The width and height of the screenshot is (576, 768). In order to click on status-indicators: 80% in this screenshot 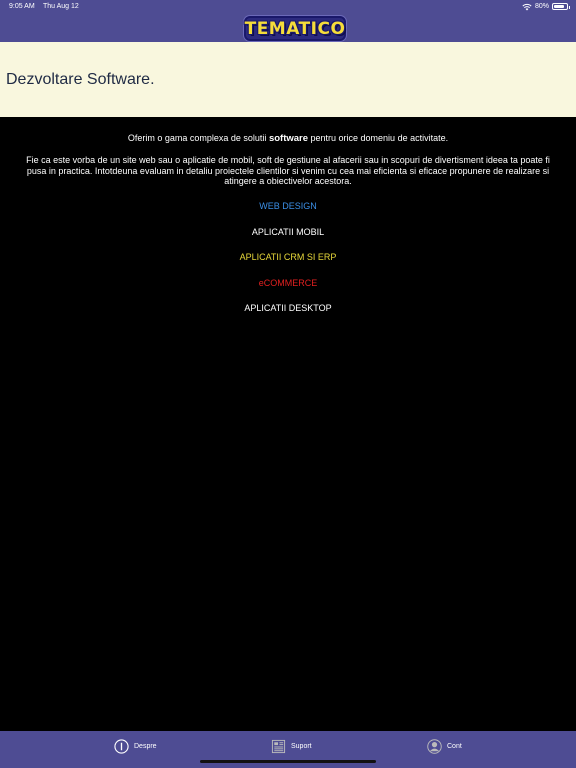, I will do `click(546, 6)`.